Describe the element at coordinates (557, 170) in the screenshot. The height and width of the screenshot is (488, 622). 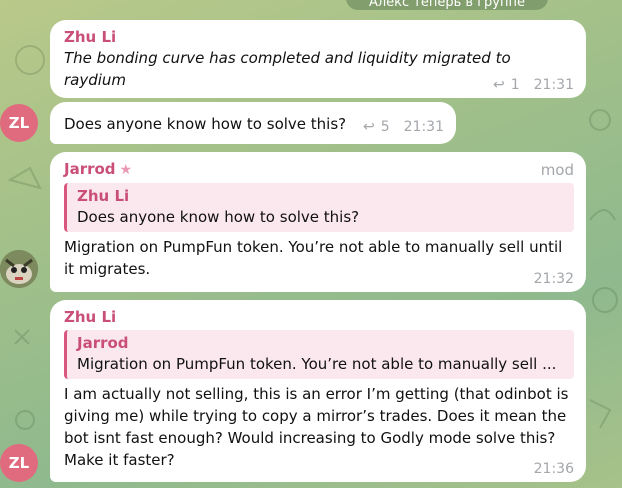
I see `admin-role-badge: mod` at that location.